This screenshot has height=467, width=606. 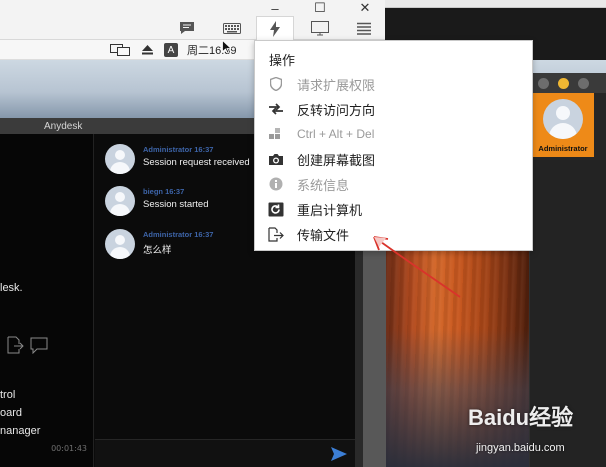 What do you see at coordinates (365, 8) in the screenshot?
I see `close-button: ✕` at bounding box center [365, 8].